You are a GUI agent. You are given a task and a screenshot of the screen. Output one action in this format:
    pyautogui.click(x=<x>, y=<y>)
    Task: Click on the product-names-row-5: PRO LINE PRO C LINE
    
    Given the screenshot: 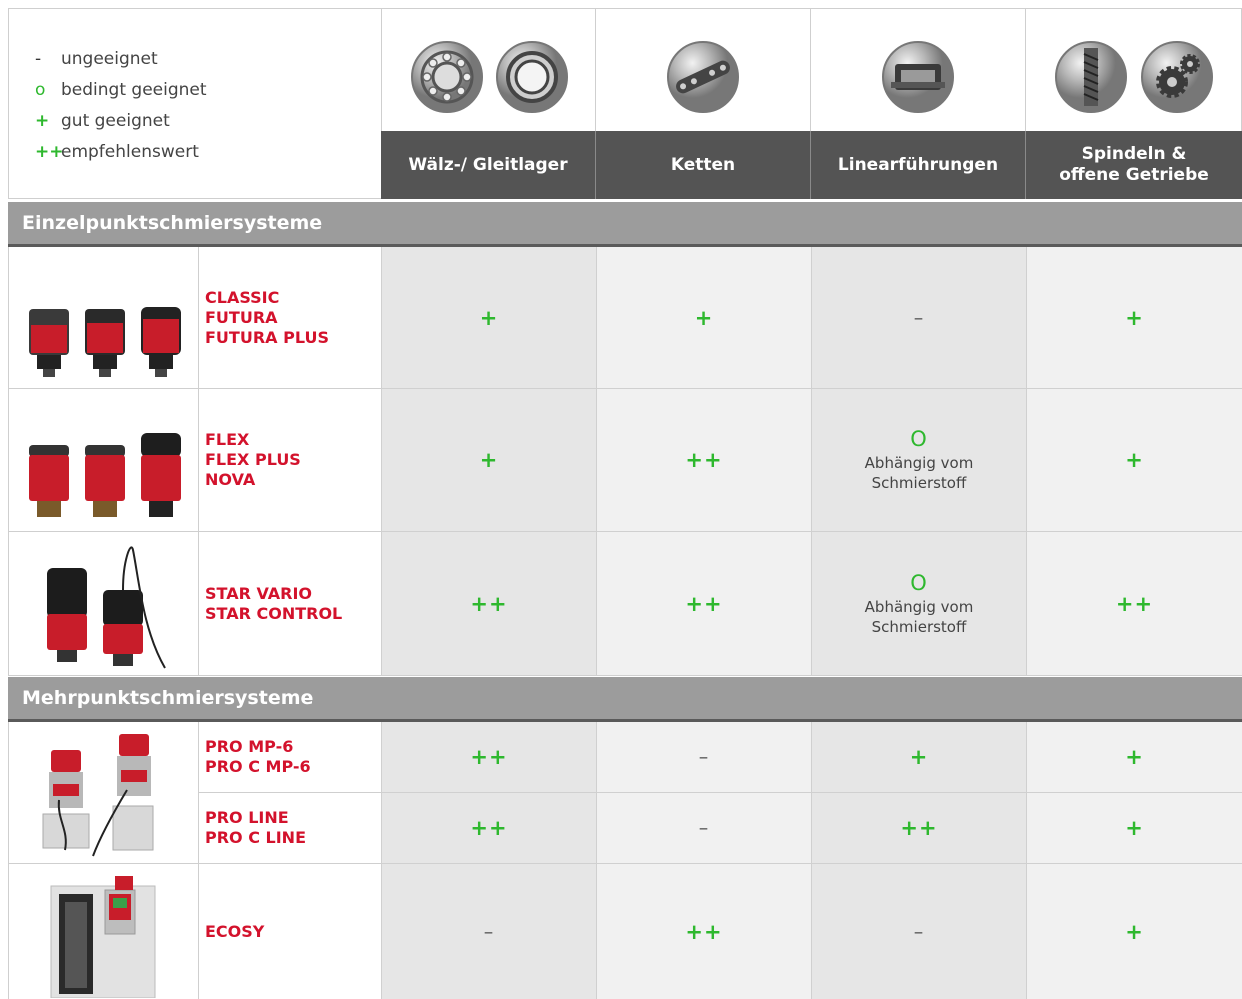 What is the action you would take?
    pyautogui.click(x=289, y=828)
    